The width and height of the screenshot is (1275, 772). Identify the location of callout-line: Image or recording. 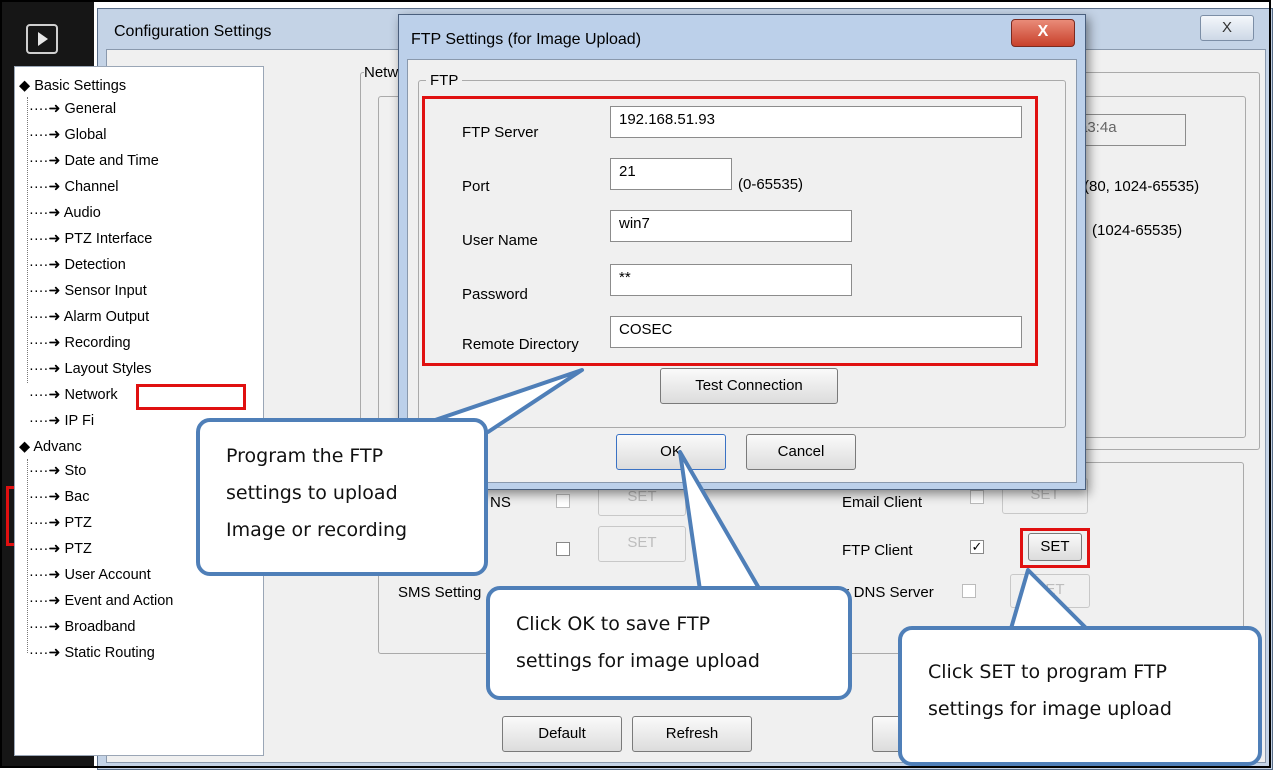
(317, 530).